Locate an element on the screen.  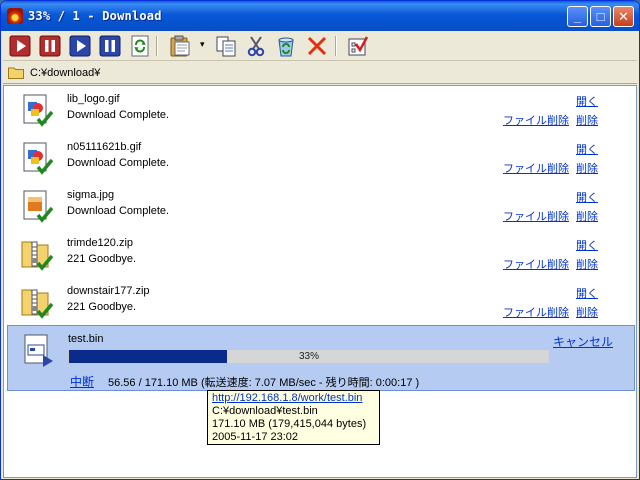
pause-button is located at coordinates (50, 46).